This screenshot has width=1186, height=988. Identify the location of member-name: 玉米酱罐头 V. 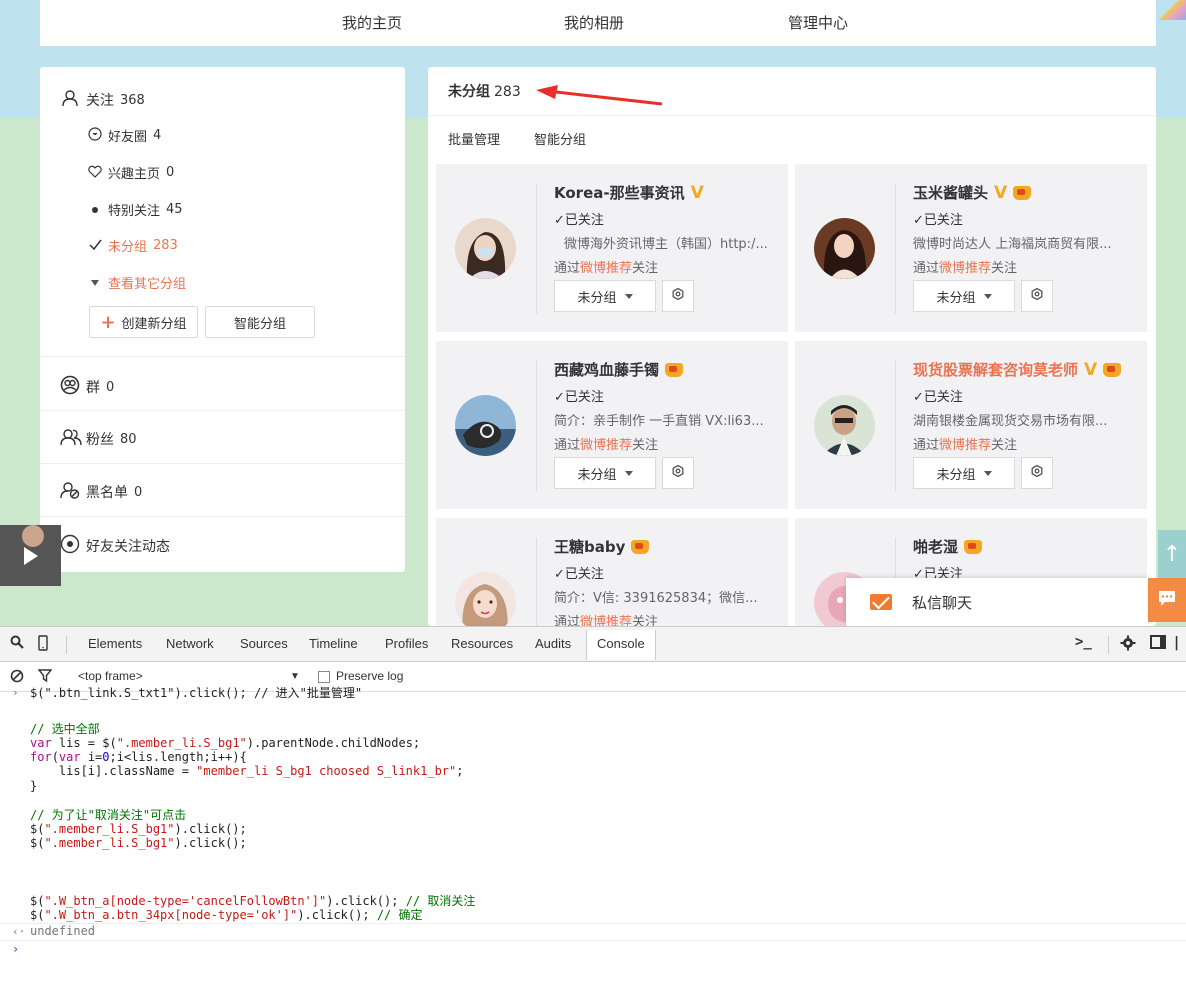
(972, 192).